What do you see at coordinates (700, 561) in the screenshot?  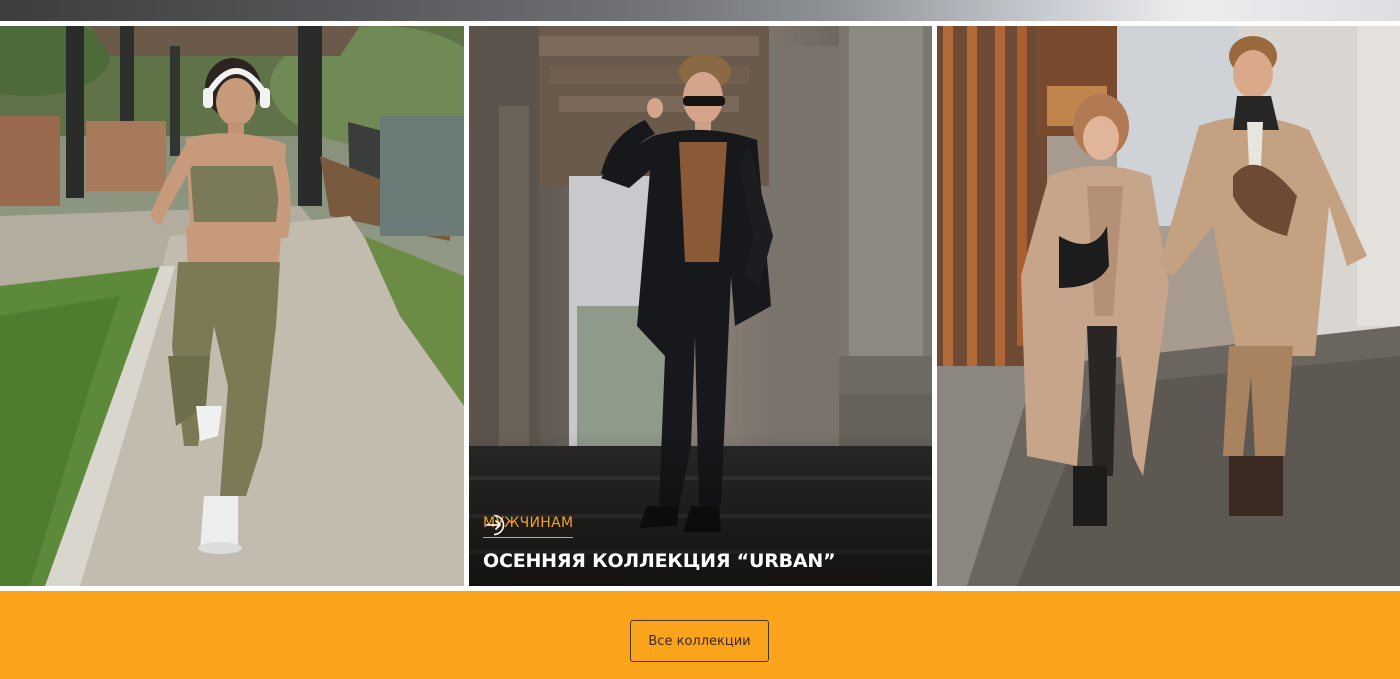 I see `collection-title: ОСЕННЯЯ КОЛЛЕКЦИЯ “URBAN”` at bounding box center [700, 561].